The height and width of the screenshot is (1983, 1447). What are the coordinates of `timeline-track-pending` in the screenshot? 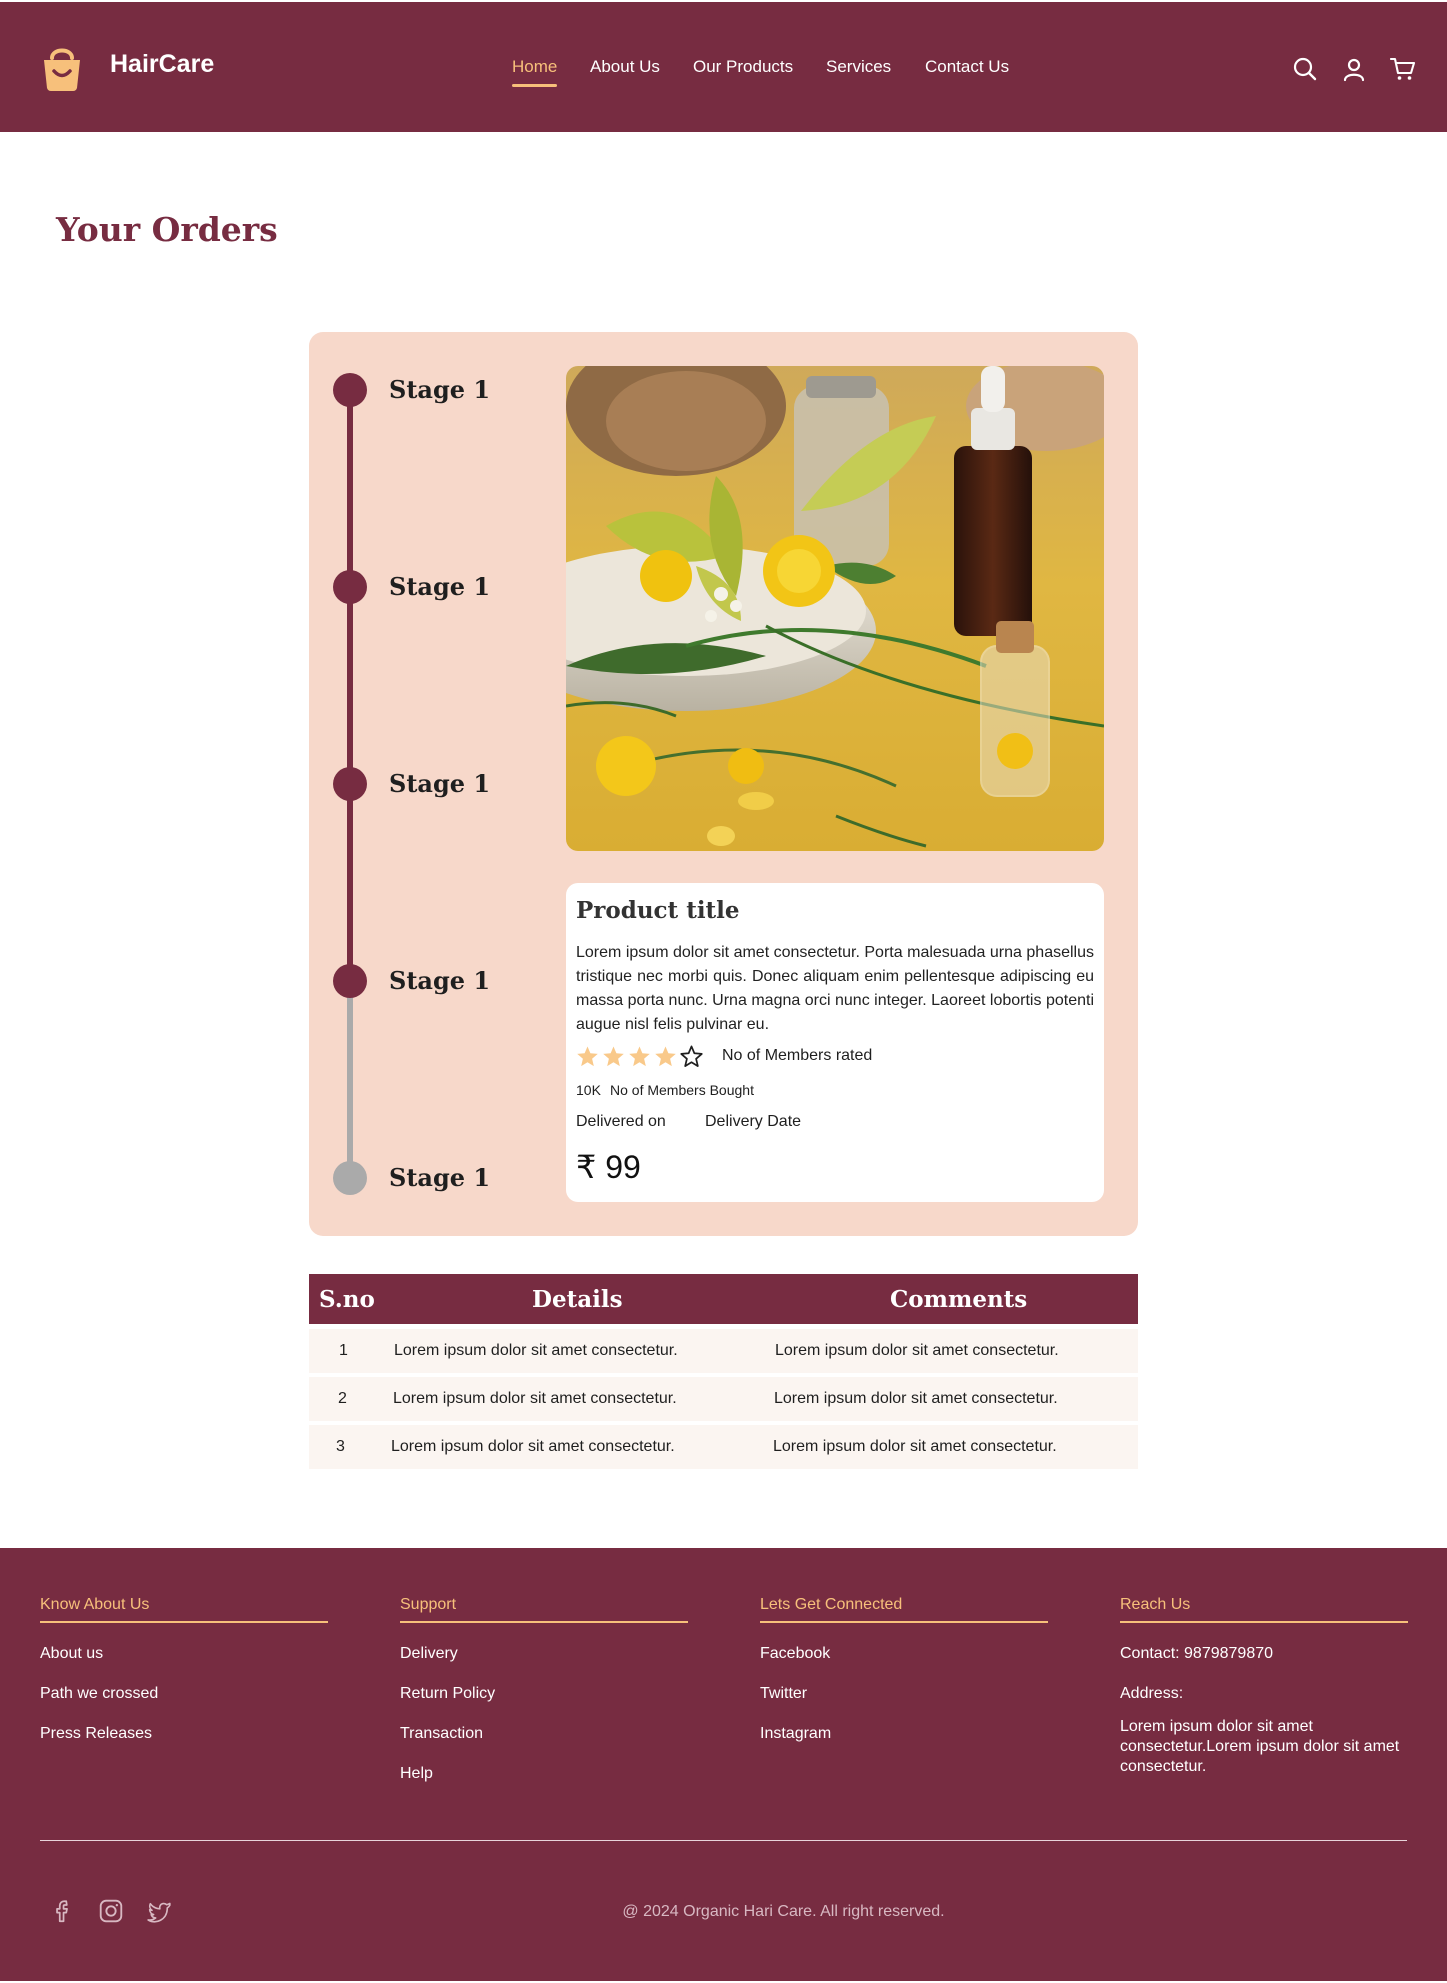 It's located at (350, 1079).